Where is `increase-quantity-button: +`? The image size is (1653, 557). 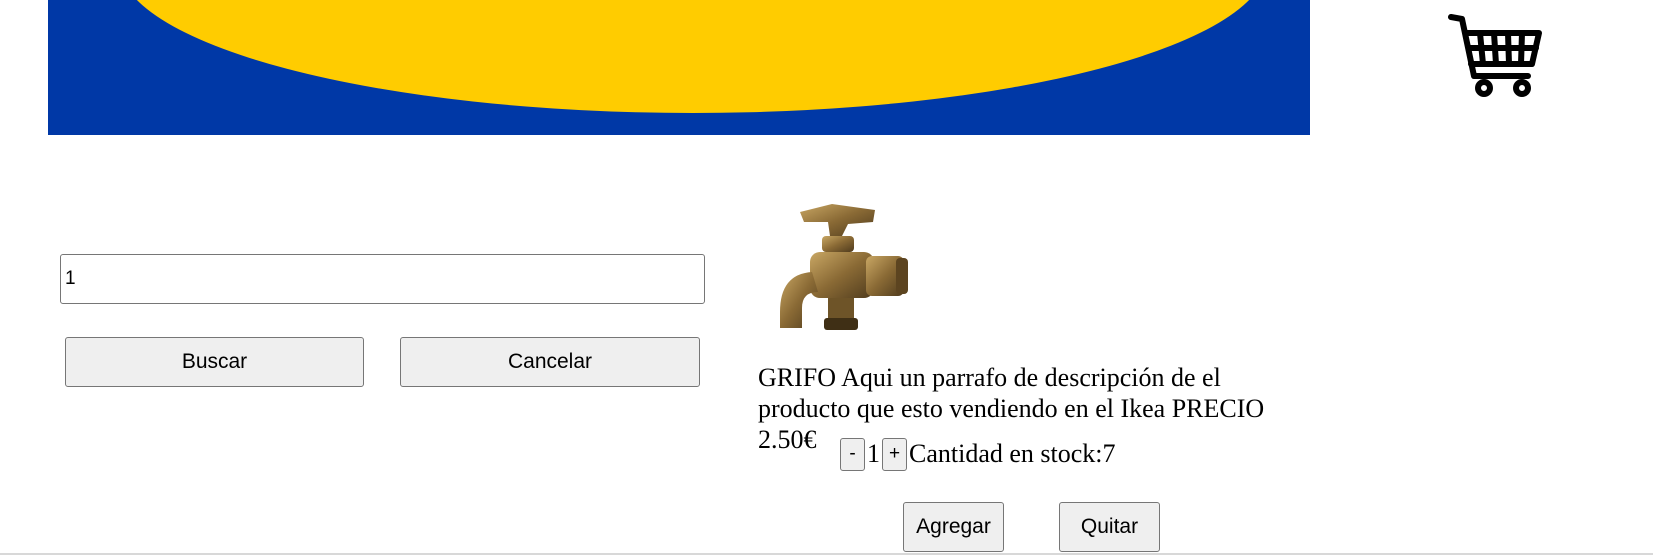 increase-quantity-button: + is located at coordinates (894, 454).